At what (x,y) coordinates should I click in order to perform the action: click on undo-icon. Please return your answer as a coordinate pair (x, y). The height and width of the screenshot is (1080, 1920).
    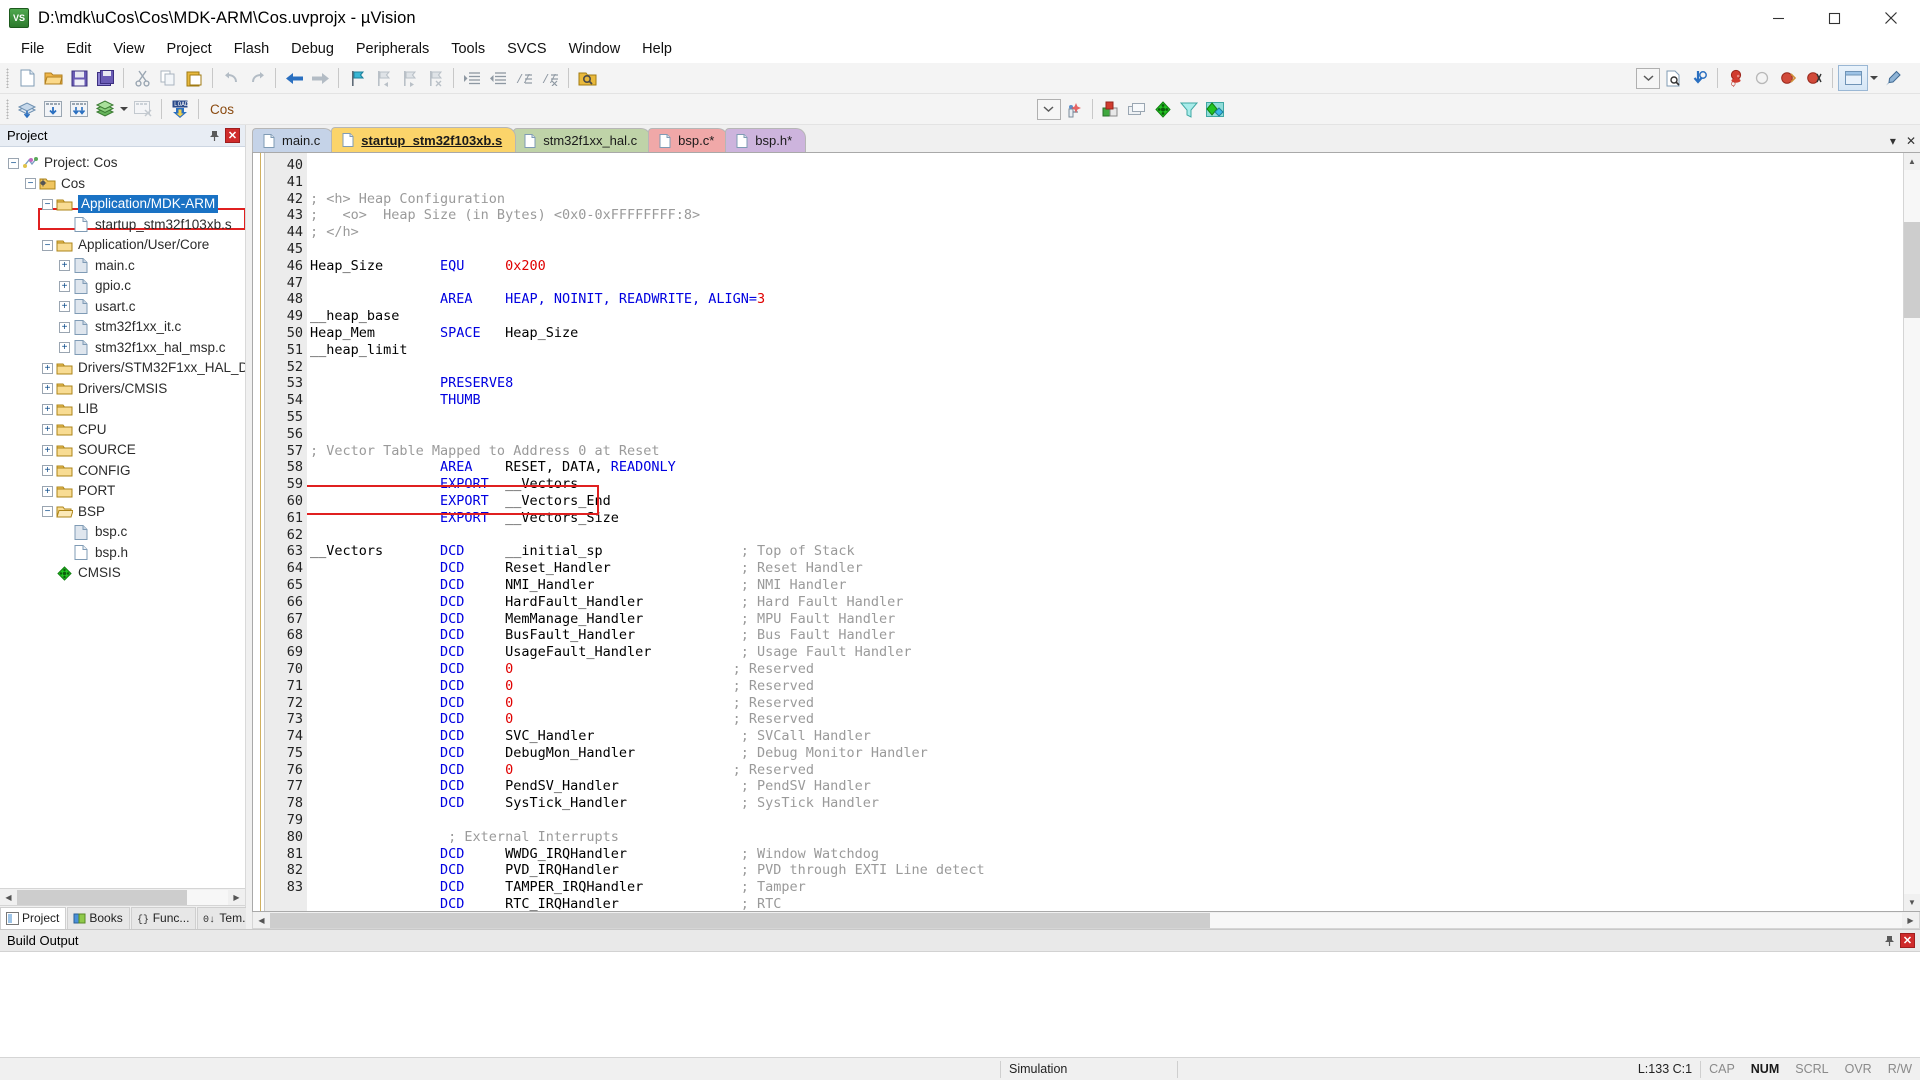
    Looking at the image, I should click on (231, 78).